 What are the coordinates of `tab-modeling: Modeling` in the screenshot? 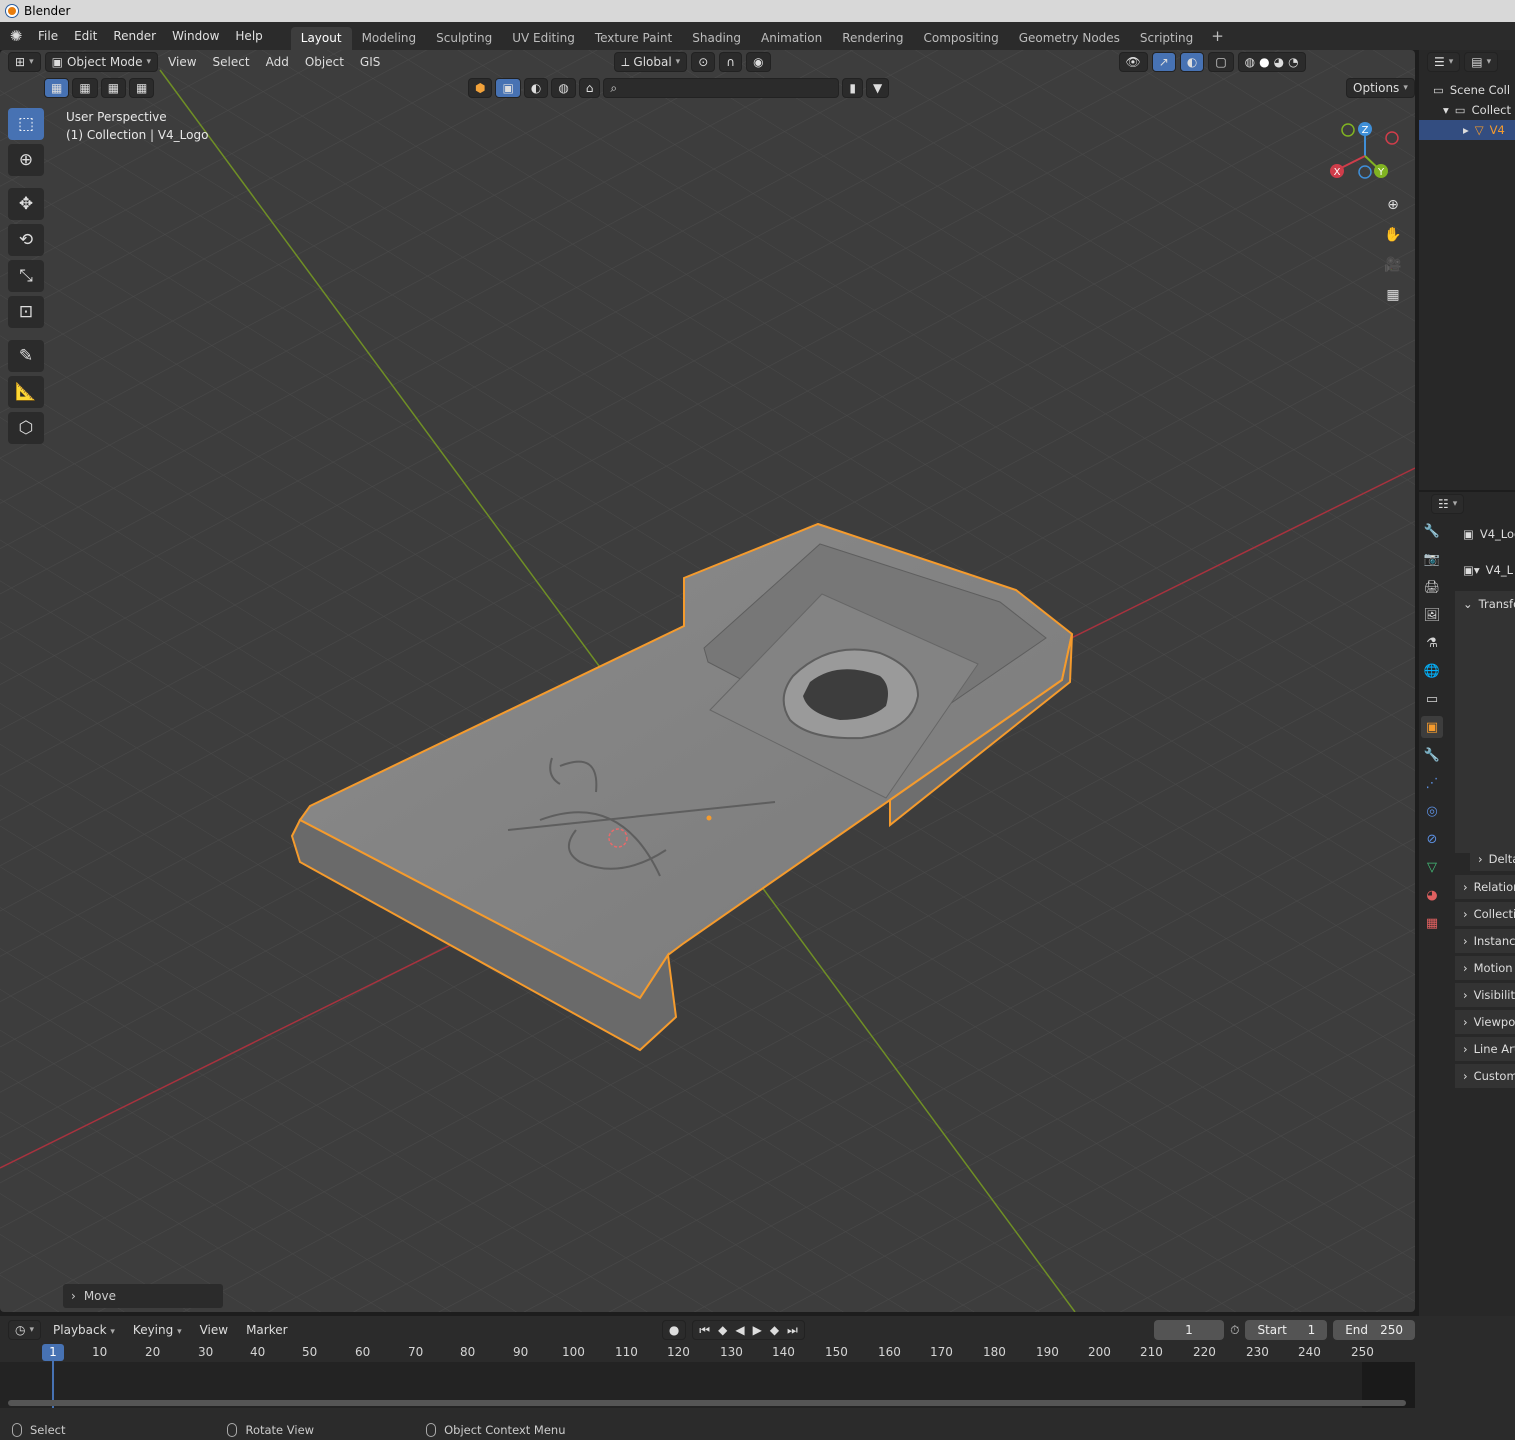 It's located at (389, 38).